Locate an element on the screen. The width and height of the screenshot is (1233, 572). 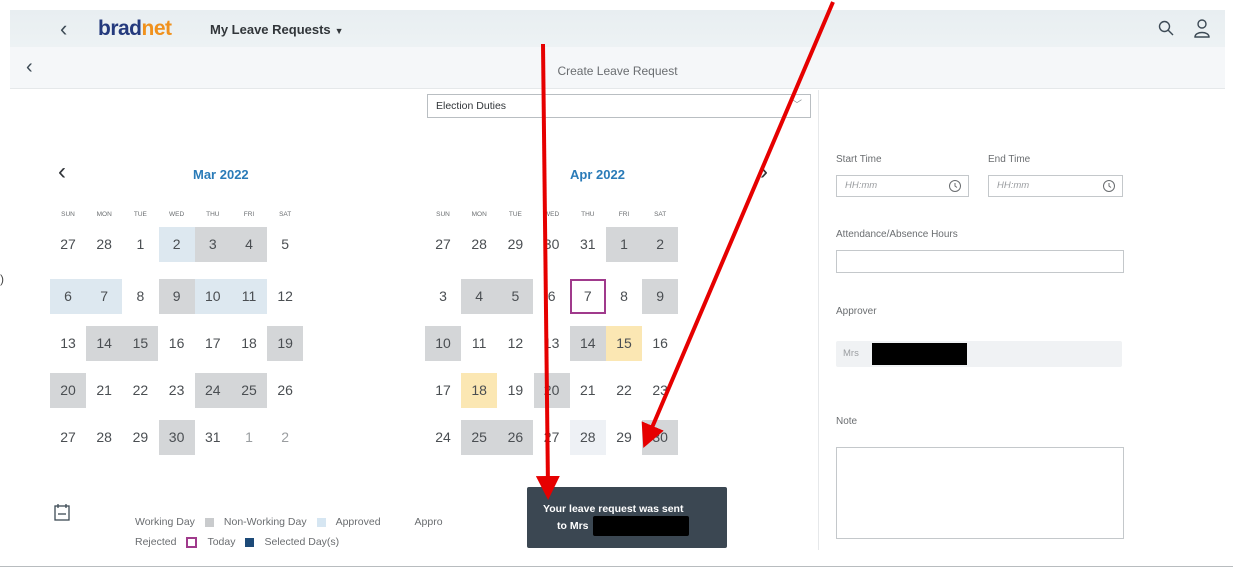
end-time-input: HH:mm is located at coordinates (1055, 186).